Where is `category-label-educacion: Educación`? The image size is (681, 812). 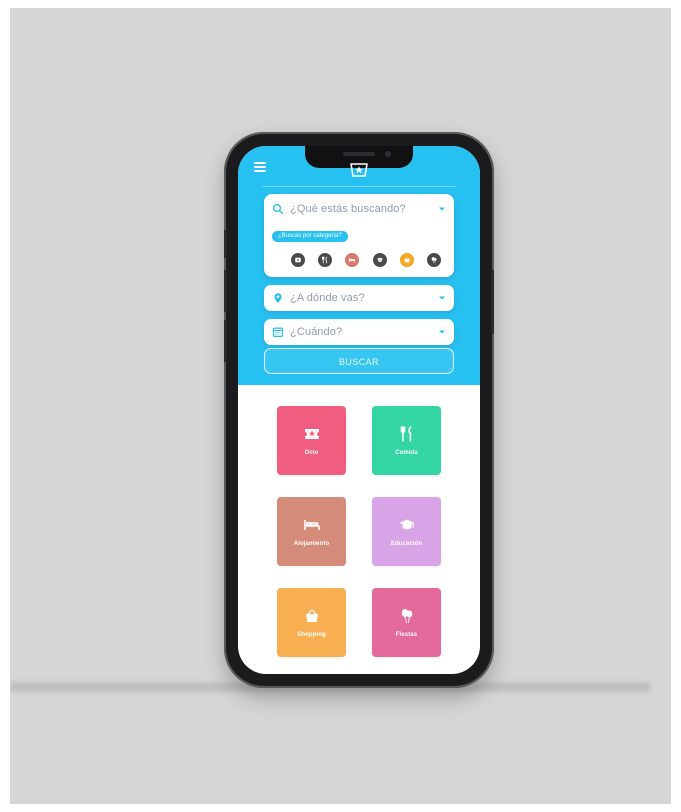 category-label-educacion: Educación is located at coordinates (406, 544).